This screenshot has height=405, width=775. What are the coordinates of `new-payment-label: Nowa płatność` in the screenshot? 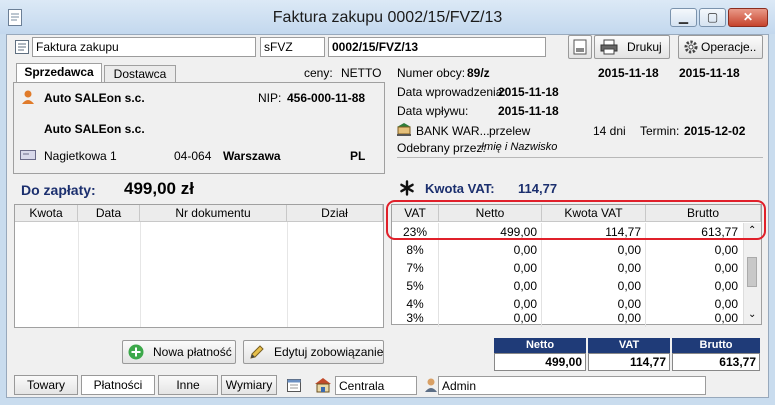 It's located at (192, 352).